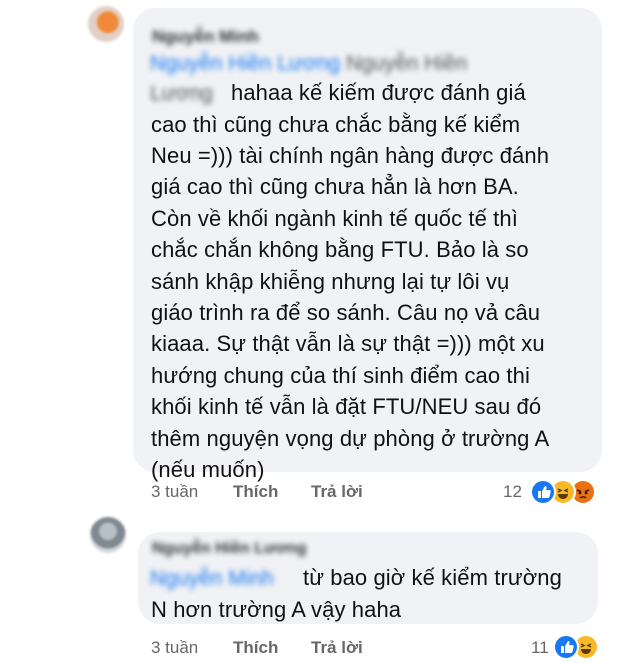  Describe the element at coordinates (512, 492) in the screenshot. I see `reaction-count: 12` at that location.